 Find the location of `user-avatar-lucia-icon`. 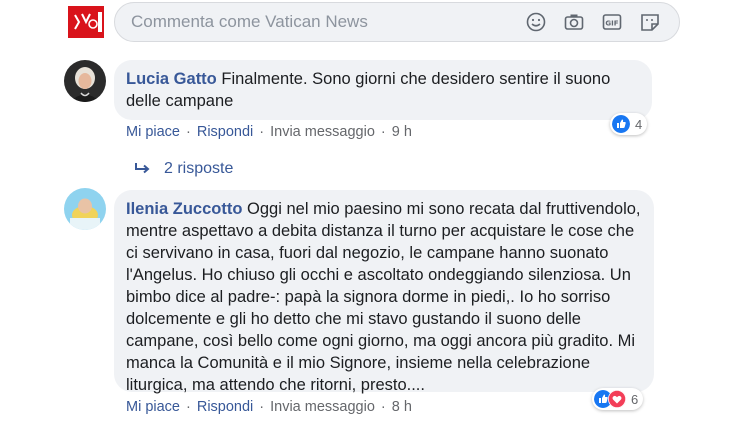

user-avatar-lucia-icon is located at coordinates (85, 81).